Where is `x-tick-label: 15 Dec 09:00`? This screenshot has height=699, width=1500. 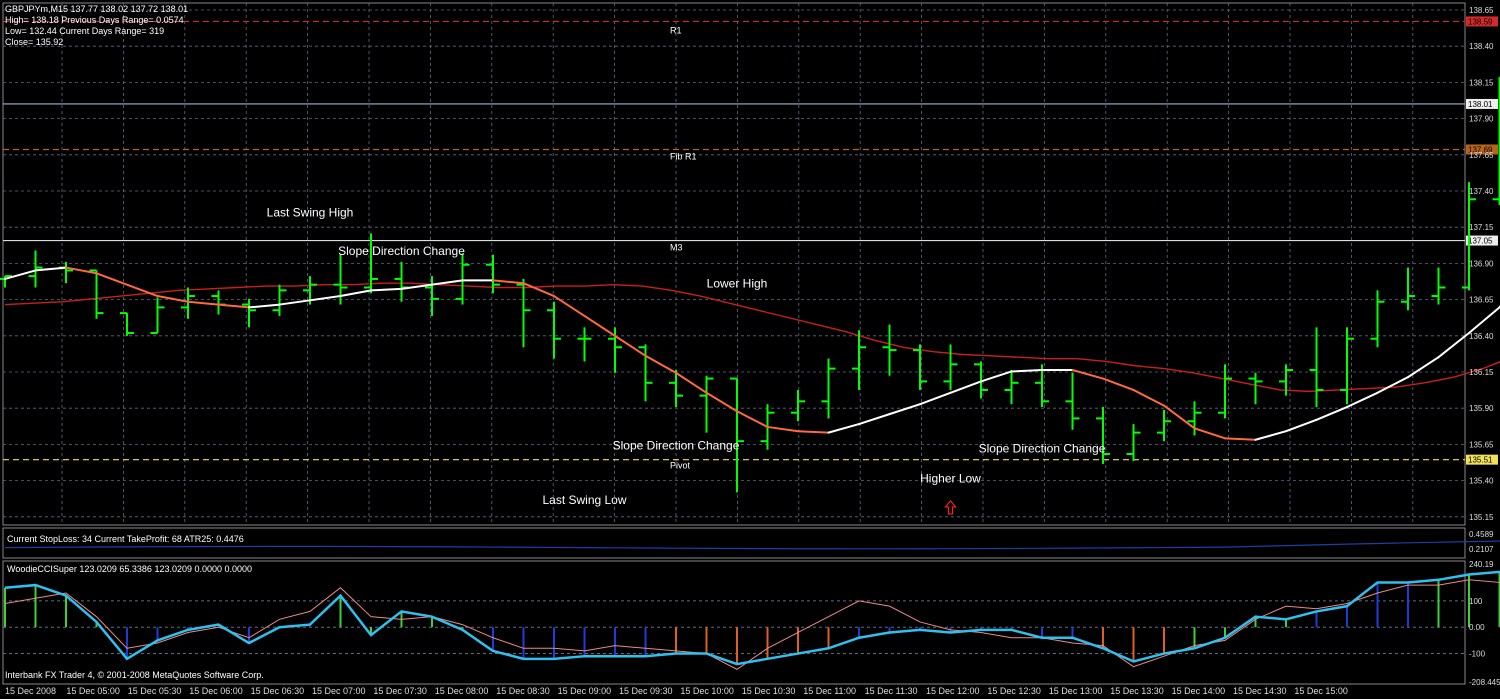
x-tick-label: 15 Dec 09:00 is located at coordinates (585, 691).